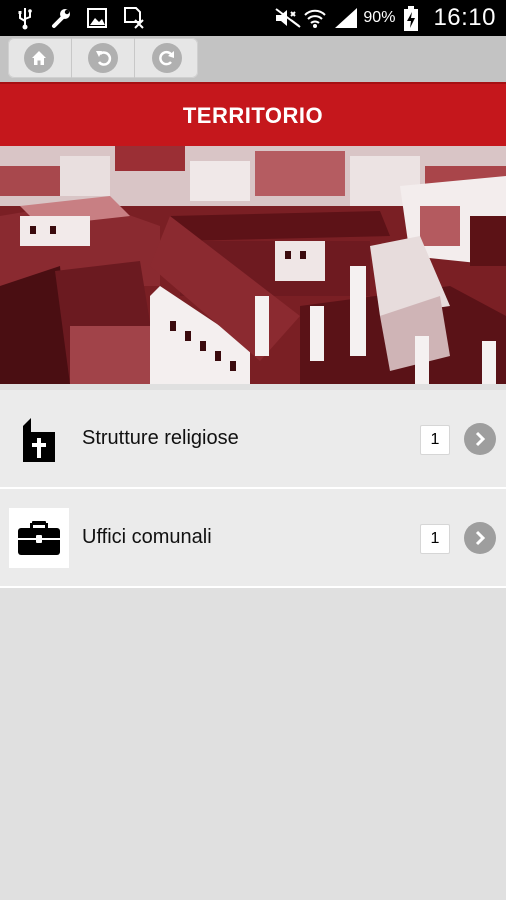 Image resolution: width=506 pixels, height=900 pixels. I want to click on list-item-uffici-comunali: Uffici comunali 1, so click(253, 538).